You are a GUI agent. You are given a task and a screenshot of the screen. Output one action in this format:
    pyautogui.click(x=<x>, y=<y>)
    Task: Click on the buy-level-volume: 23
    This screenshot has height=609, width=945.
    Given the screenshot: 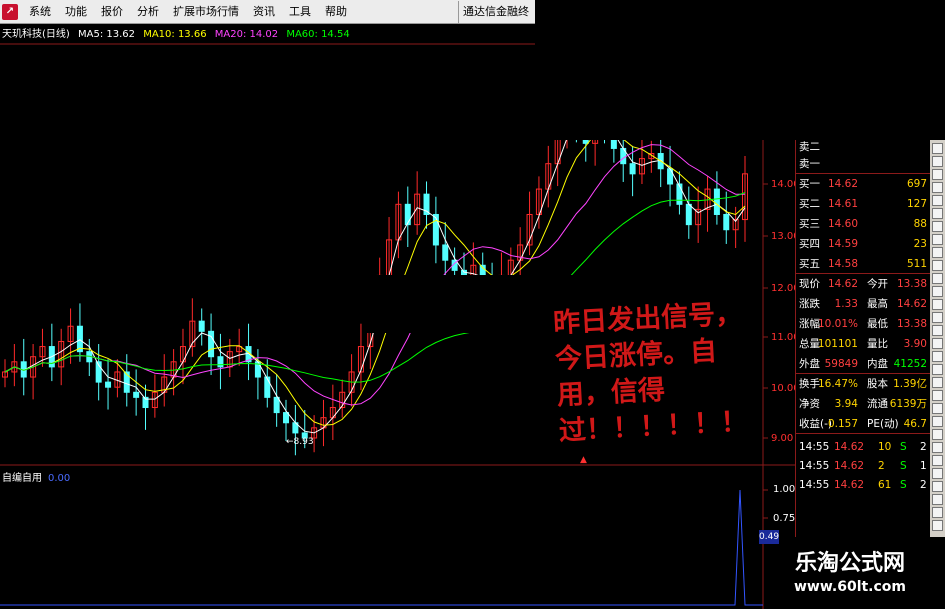 What is the action you would take?
    pyautogui.click(x=920, y=244)
    